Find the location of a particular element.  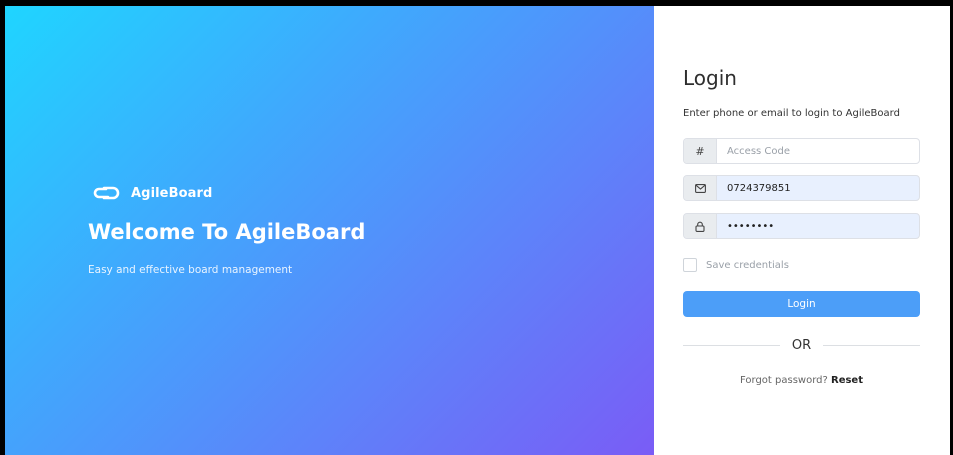

brand-name: AgileBoard is located at coordinates (172, 193).